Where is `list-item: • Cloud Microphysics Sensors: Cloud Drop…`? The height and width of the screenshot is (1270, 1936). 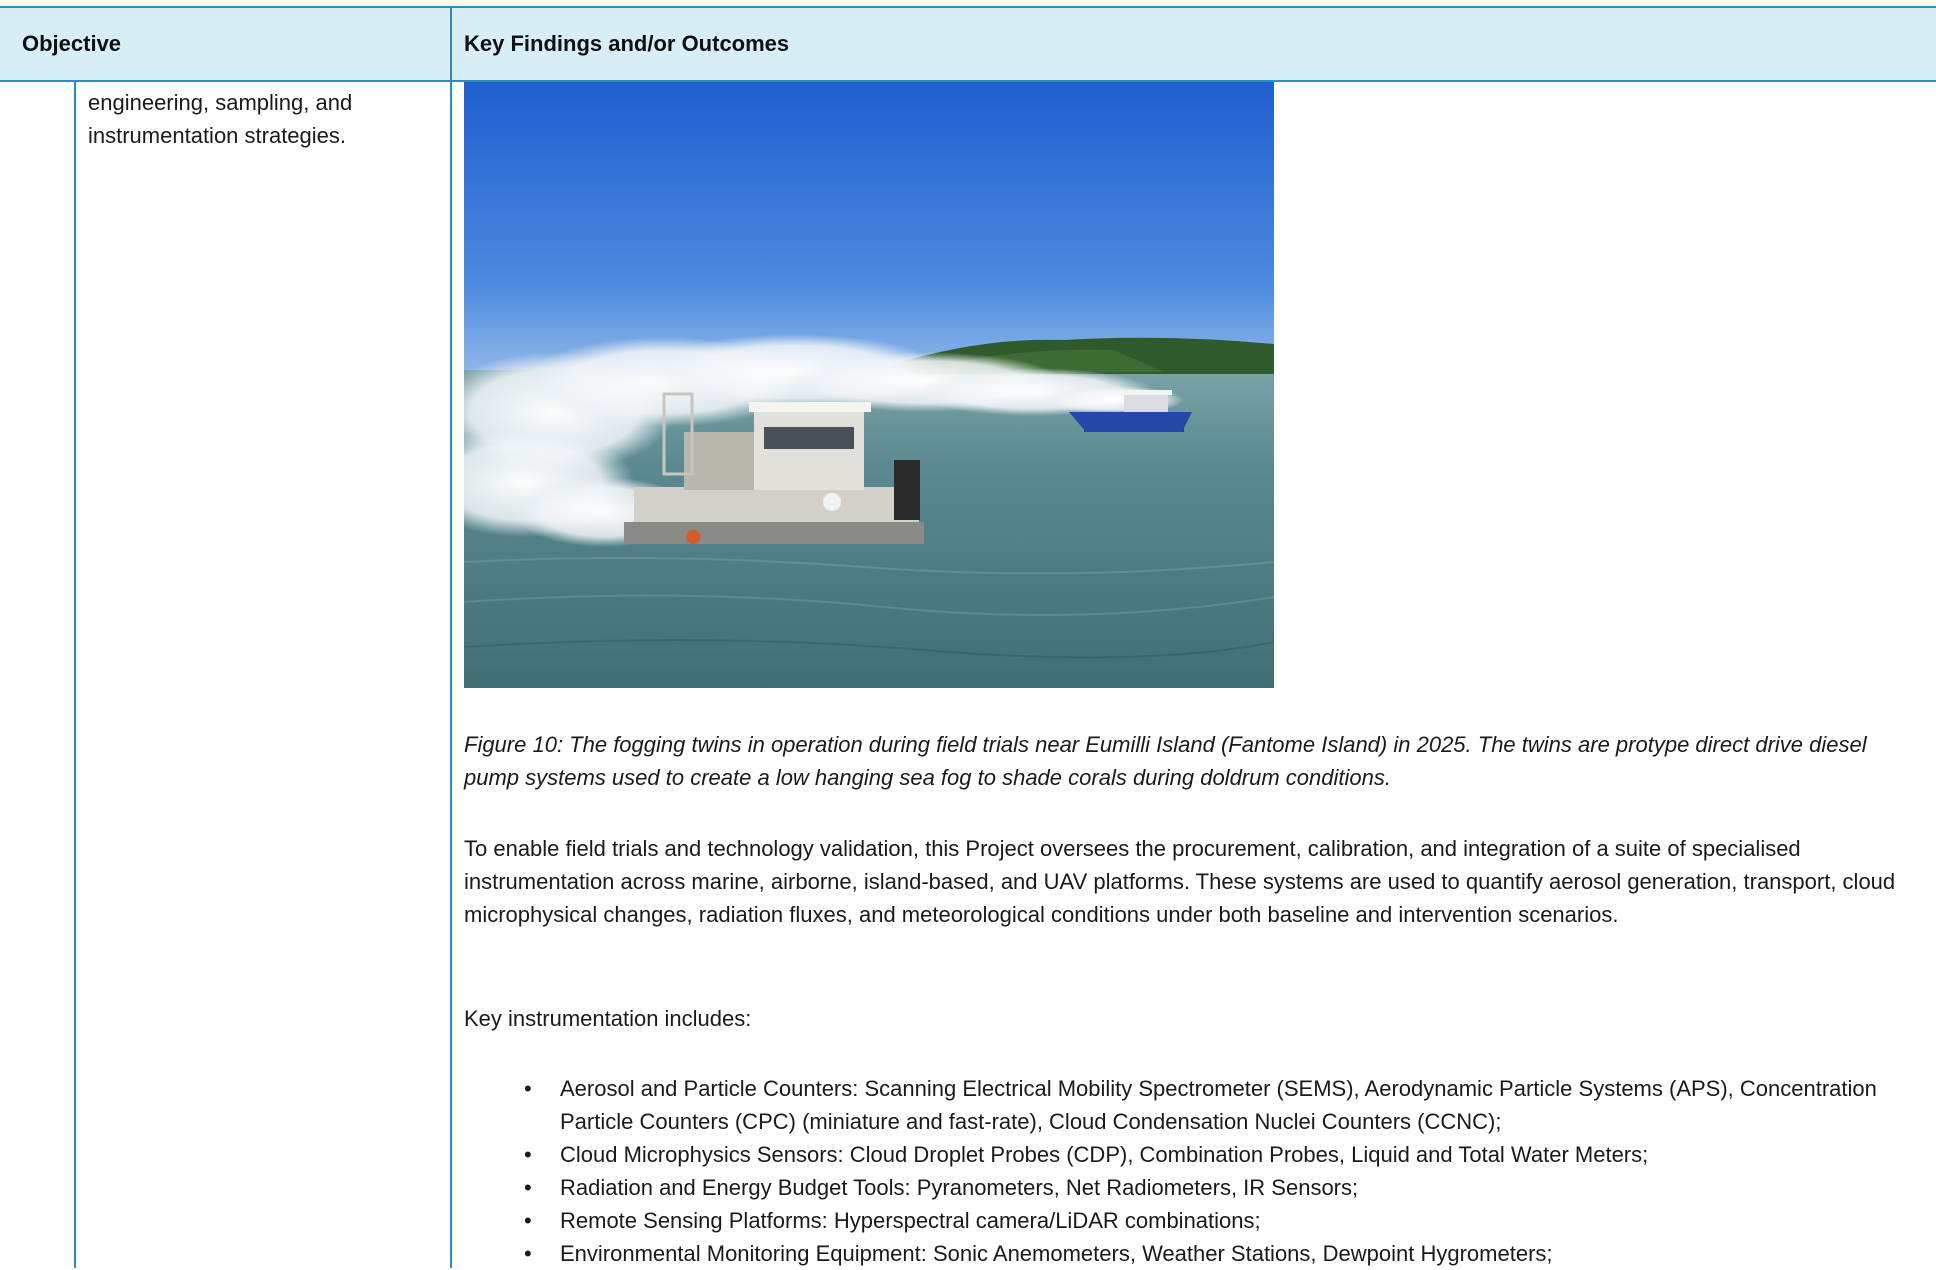 list-item: • Cloud Microphysics Sensors: Cloud Drop… is located at coordinates (1194, 1154).